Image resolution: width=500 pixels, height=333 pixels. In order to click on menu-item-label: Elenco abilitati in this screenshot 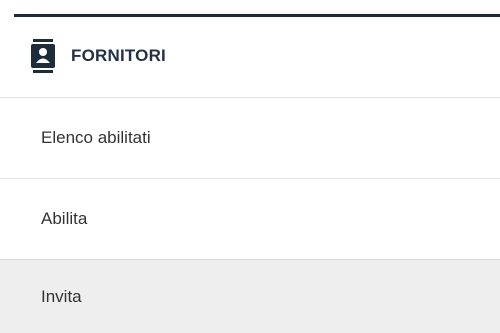, I will do `click(96, 137)`.